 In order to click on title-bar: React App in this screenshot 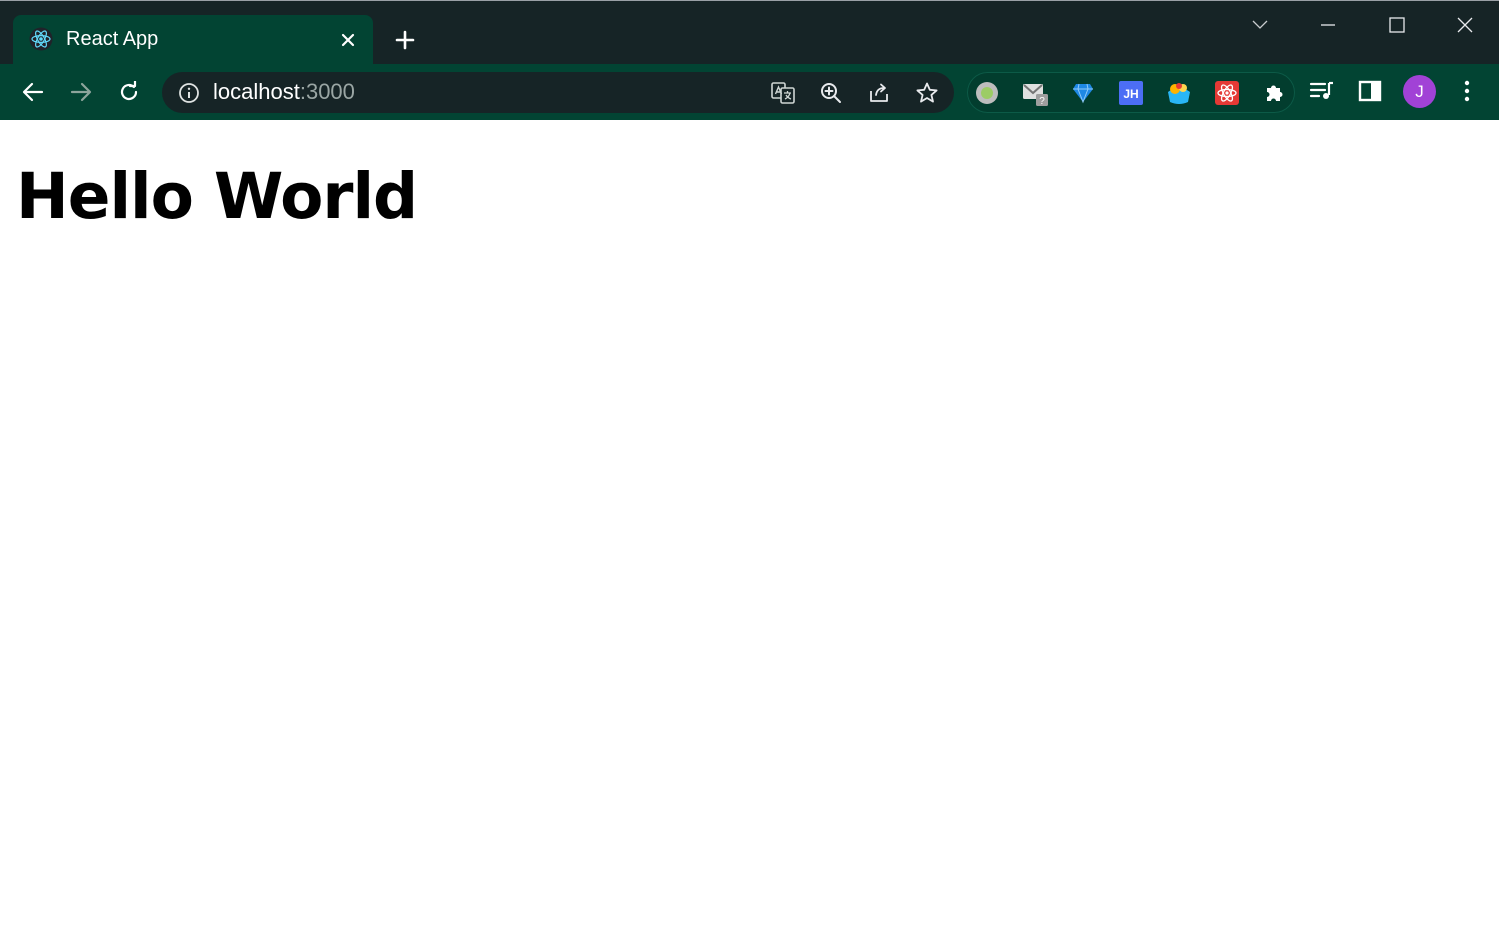, I will do `click(749, 33)`.